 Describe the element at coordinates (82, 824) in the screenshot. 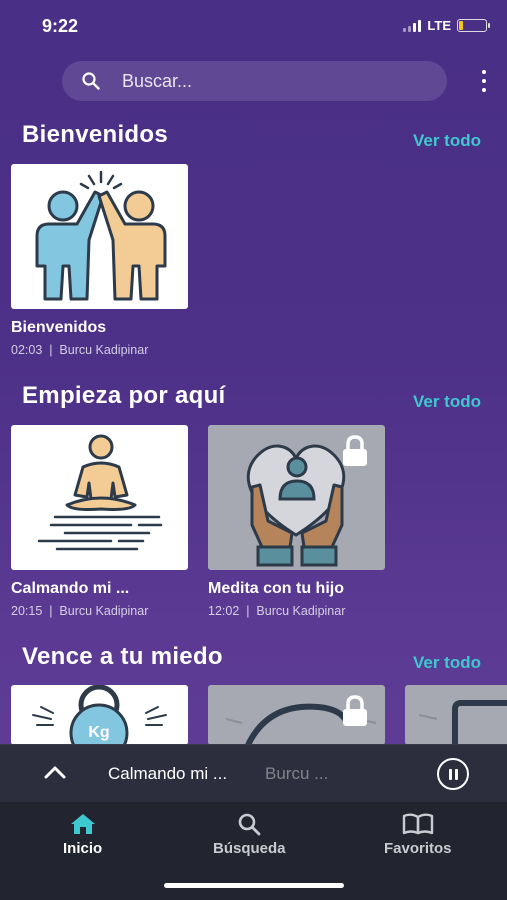

I see `home-icon` at that location.